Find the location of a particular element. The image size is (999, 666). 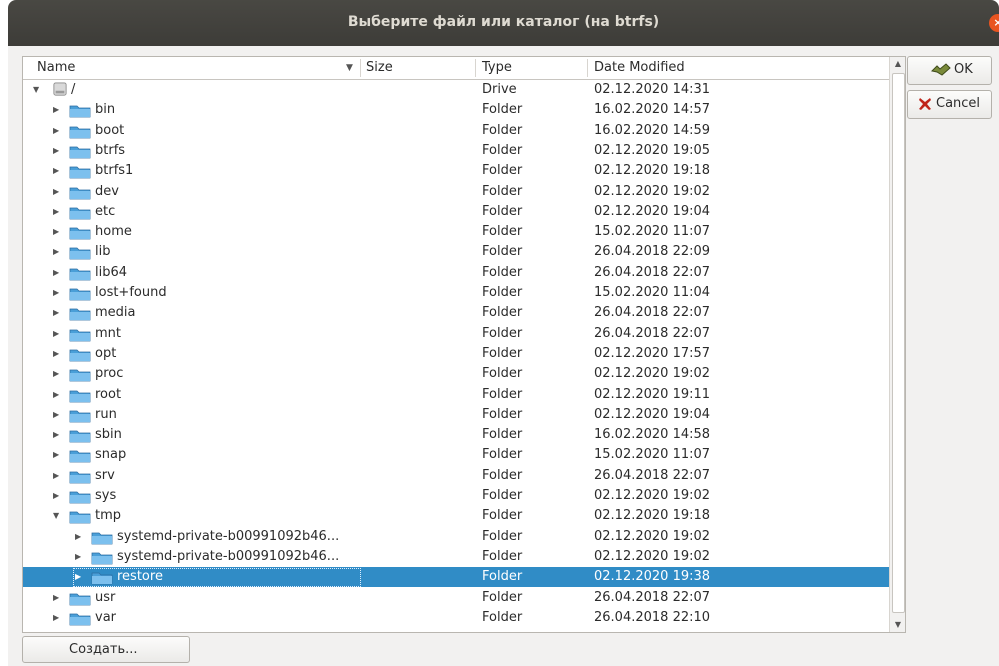

tree-row: ▶ btrfs Folder 02.12.2020 19:05 is located at coordinates (456, 151).